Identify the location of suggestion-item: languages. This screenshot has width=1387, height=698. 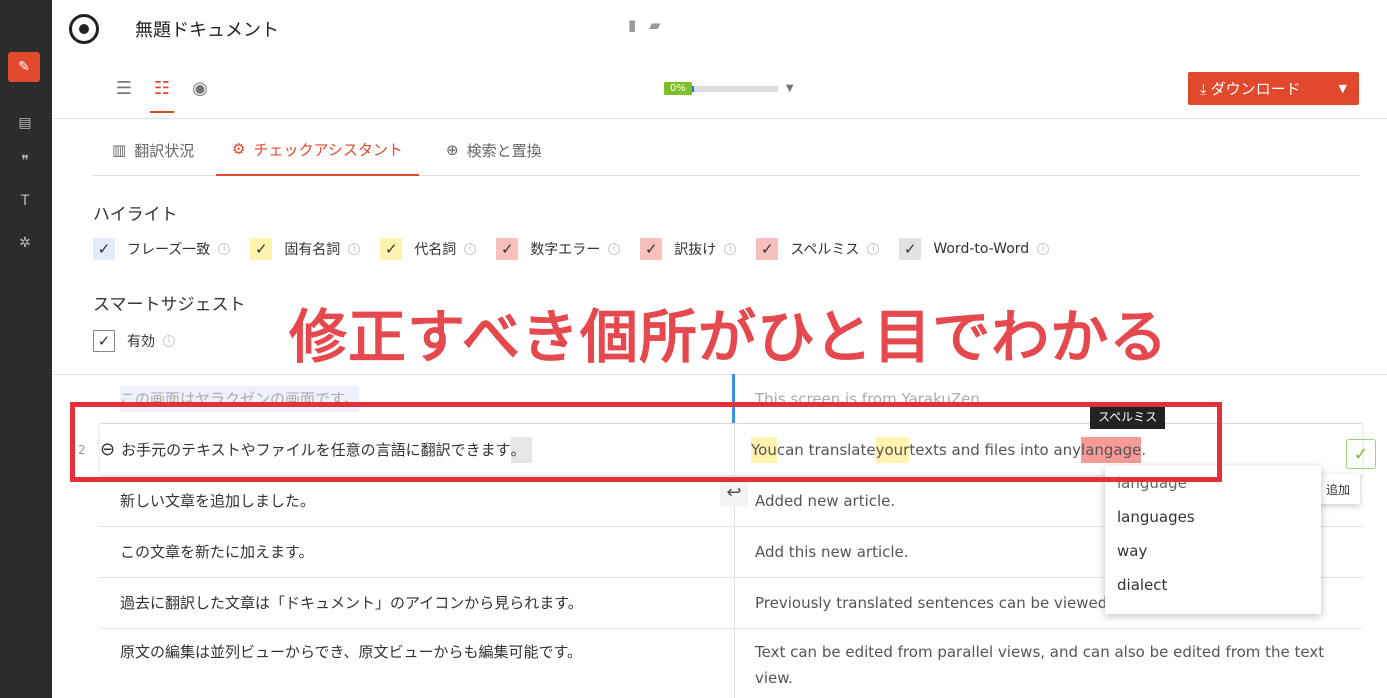
(1213, 517).